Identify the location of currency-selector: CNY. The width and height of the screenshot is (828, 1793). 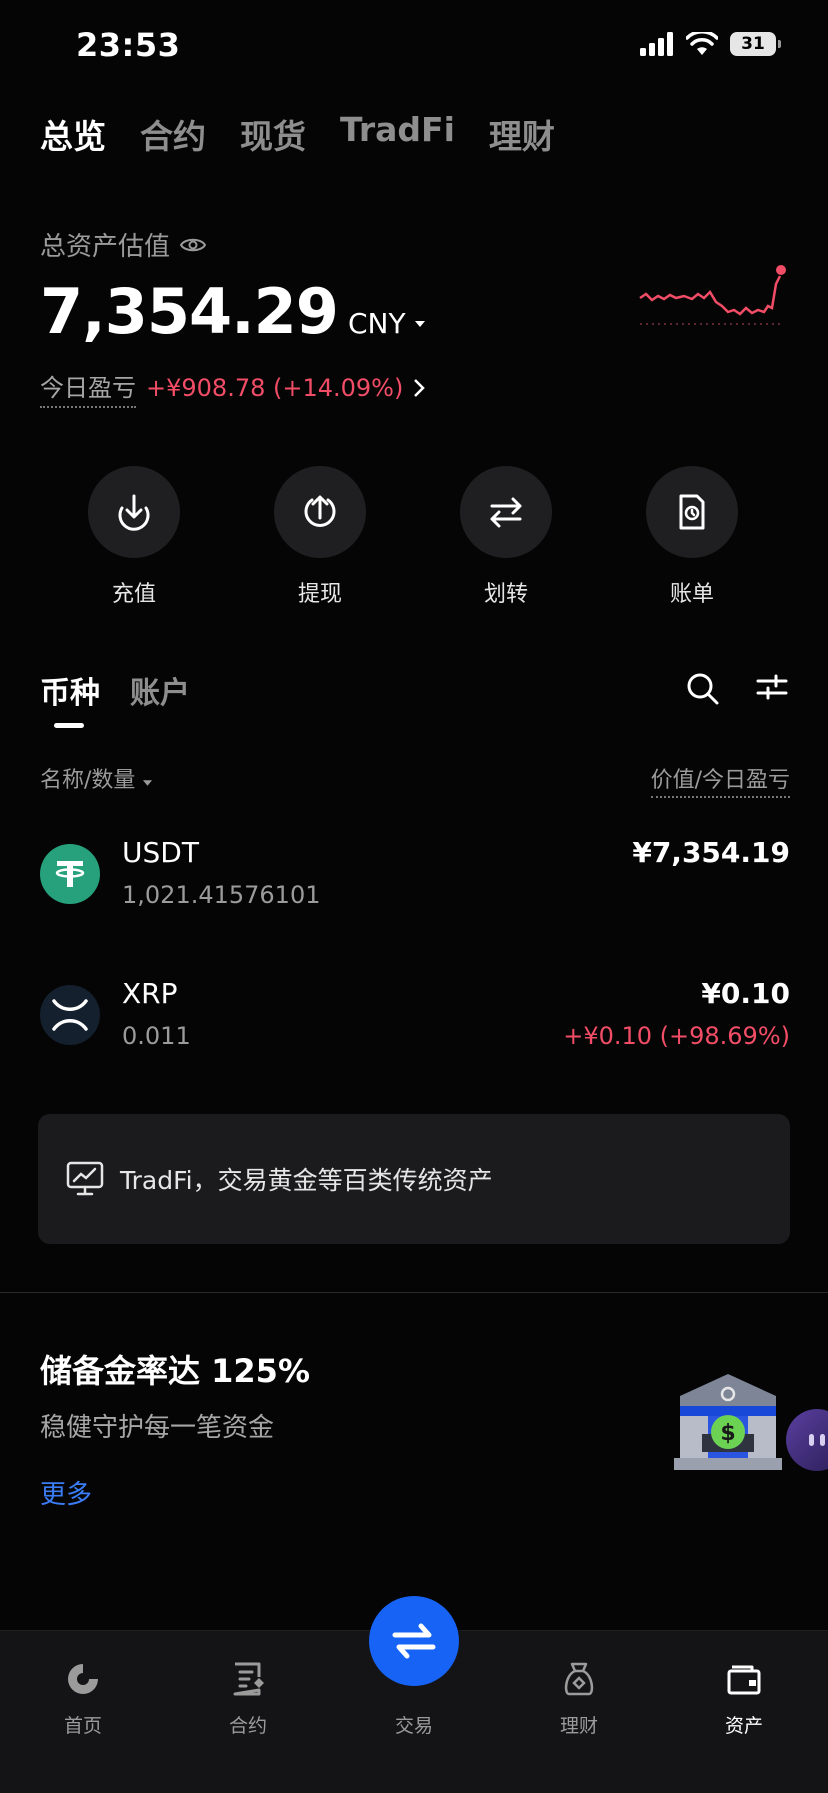
(387, 323).